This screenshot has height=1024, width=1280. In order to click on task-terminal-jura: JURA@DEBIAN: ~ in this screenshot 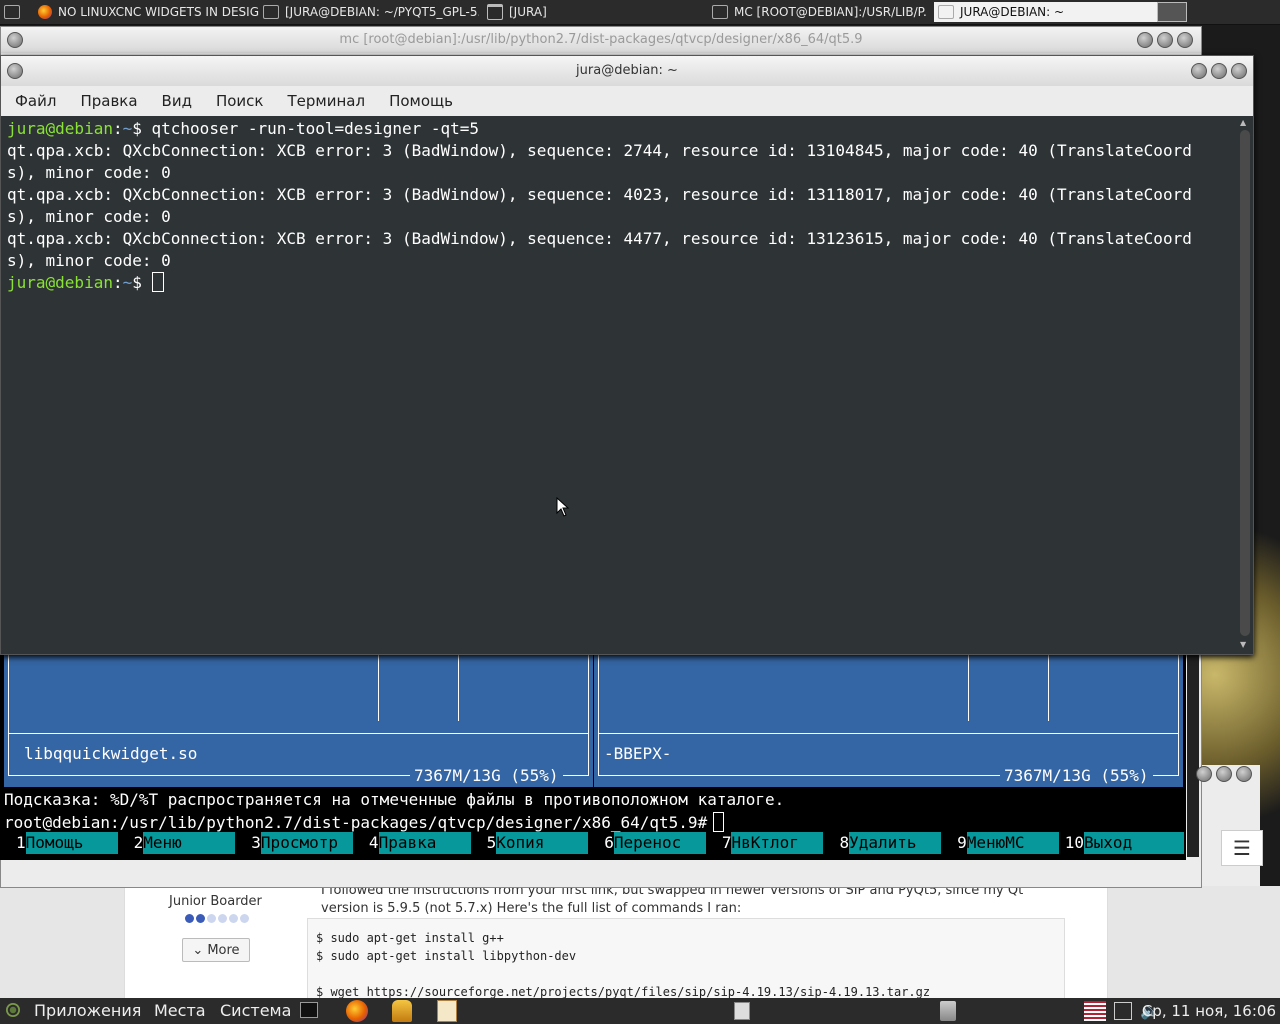, I will do `click(1046, 12)`.